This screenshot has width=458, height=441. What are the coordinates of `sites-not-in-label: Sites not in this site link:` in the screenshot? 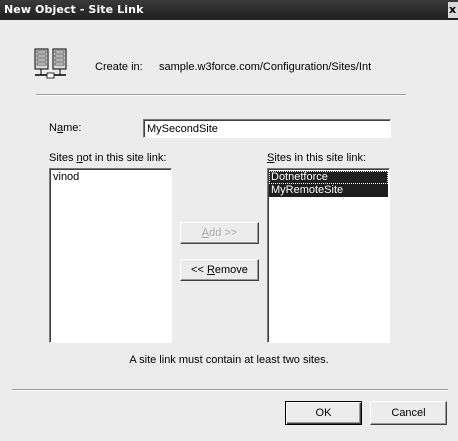 It's located at (107, 158).